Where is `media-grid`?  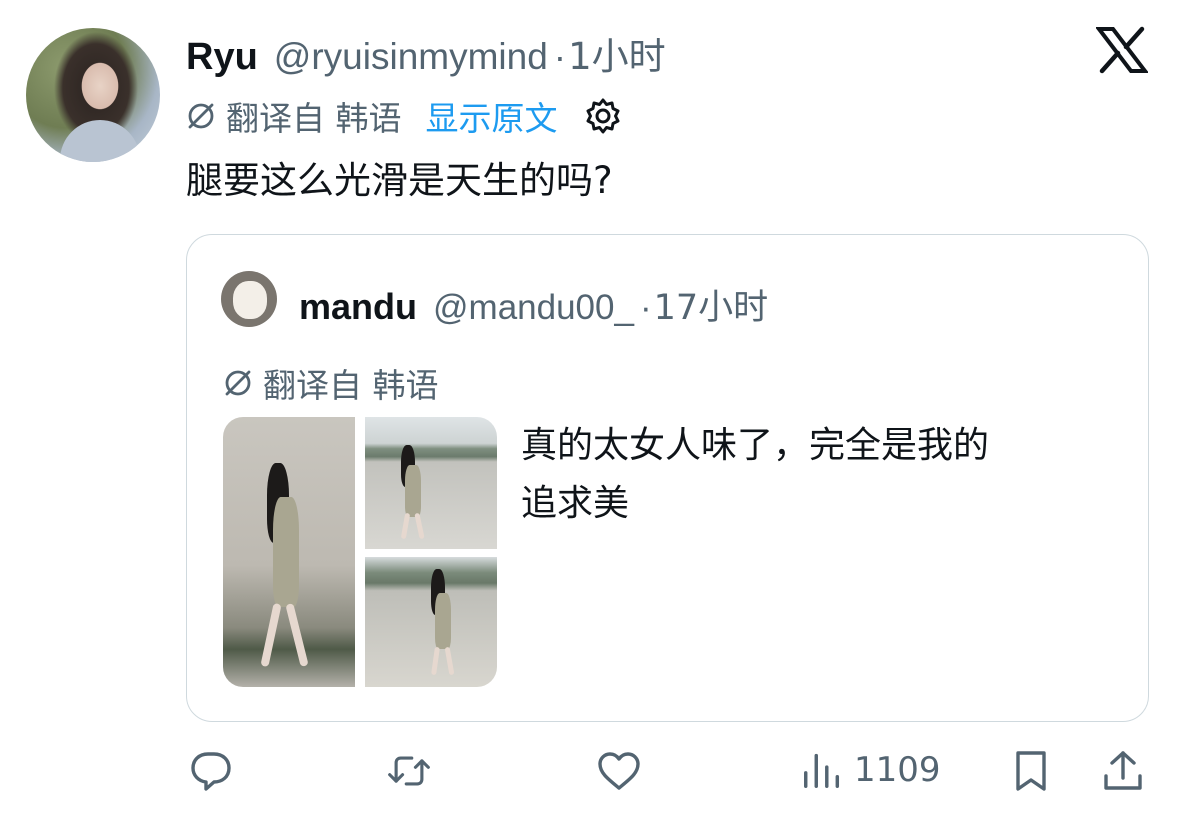
media-grid is located at coordinates (360, 552).